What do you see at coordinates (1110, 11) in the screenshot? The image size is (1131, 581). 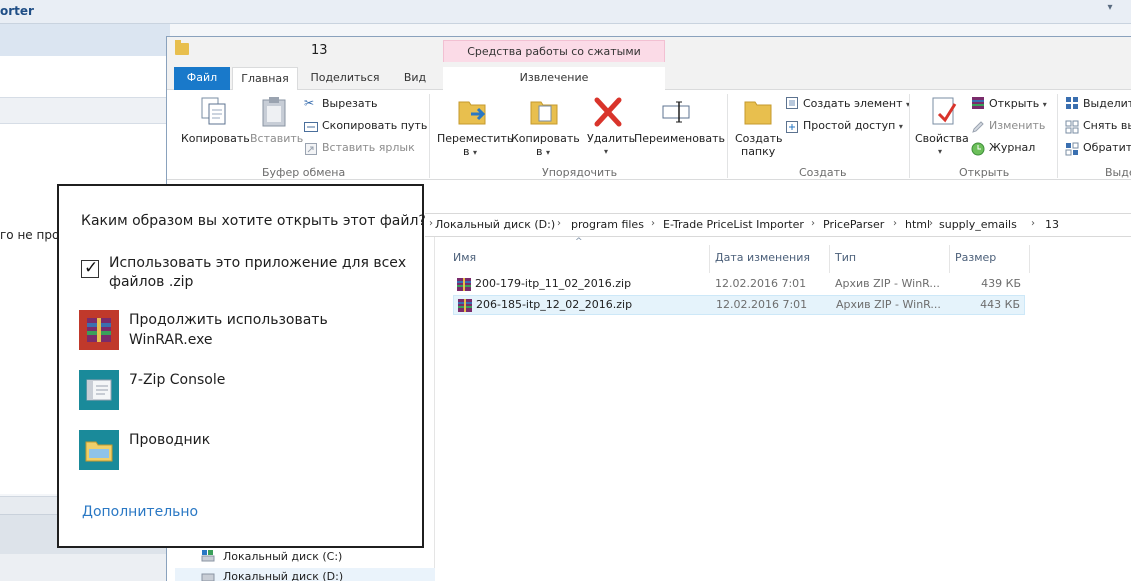 I see `chevron-down-icon: ▾` at bounding box center [1110, 11].